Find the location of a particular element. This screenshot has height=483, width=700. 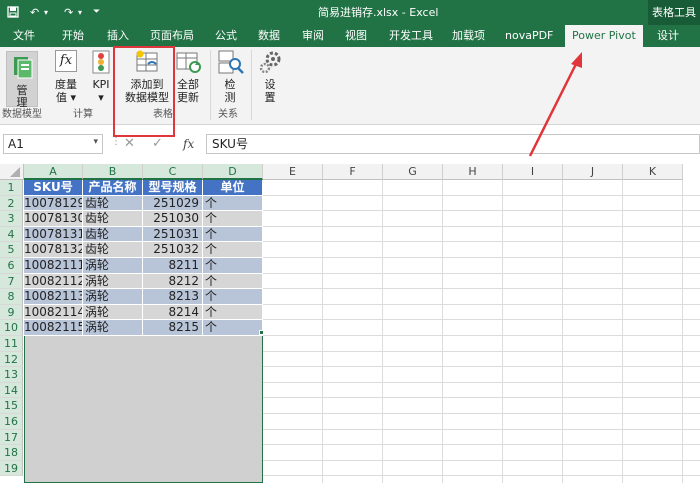

row-header-4: 4 is located at coordinates (11, 234).